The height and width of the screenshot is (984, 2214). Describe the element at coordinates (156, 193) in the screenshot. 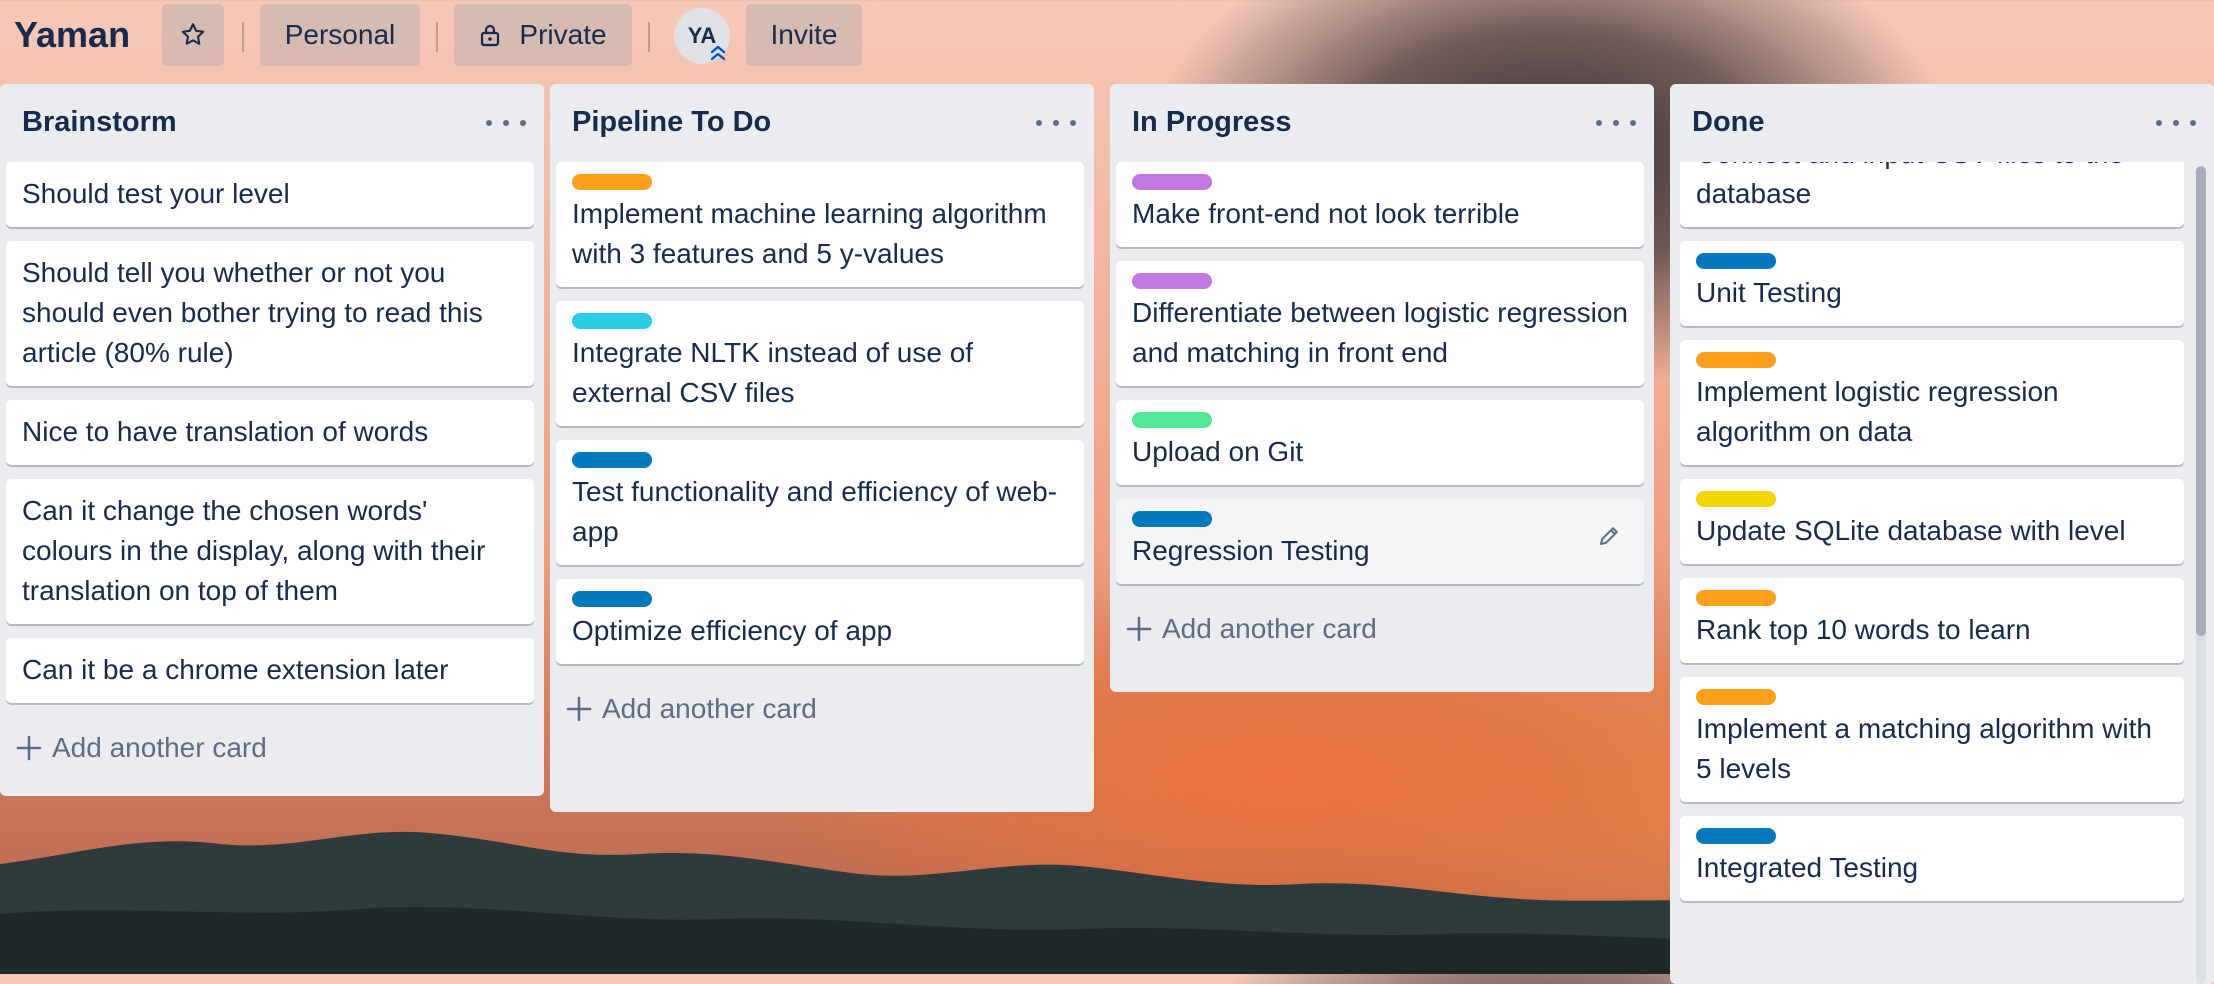

I see `card-title: Should test your level` at that location.